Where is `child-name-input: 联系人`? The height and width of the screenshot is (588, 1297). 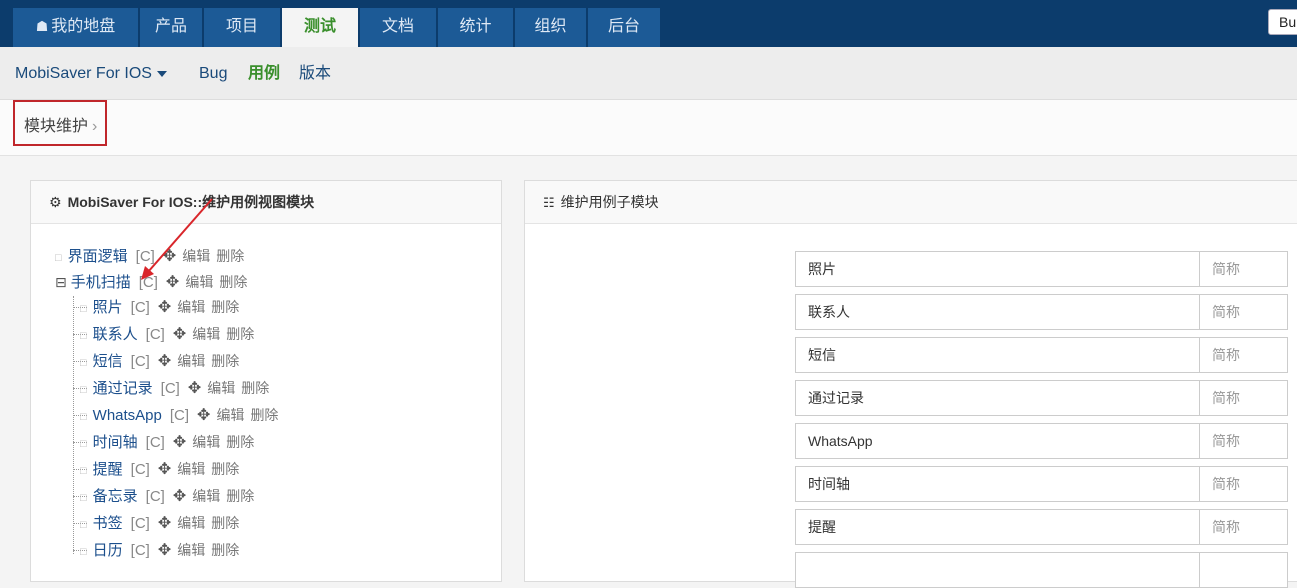
child-name-input: 联系人 is located at coordinates (997, 312).